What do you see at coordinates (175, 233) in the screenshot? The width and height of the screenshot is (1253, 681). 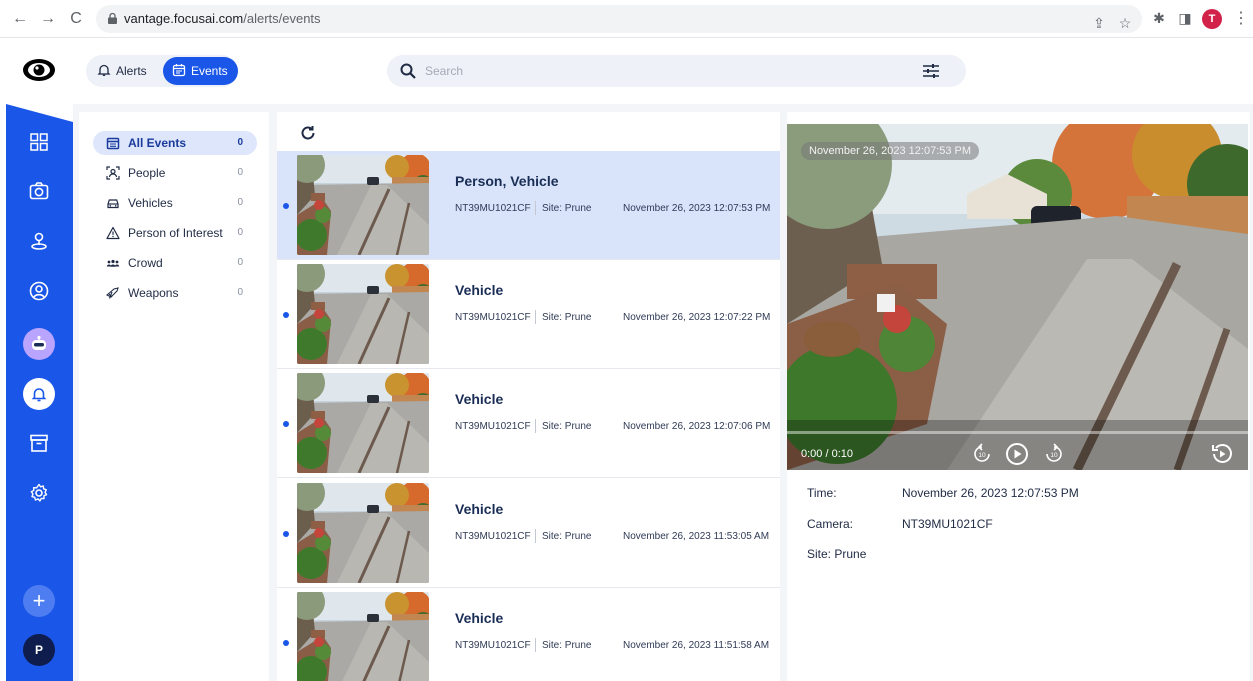 I see `category-person-of-interest: Person of Interest 0` at bounding box center [175, 233].